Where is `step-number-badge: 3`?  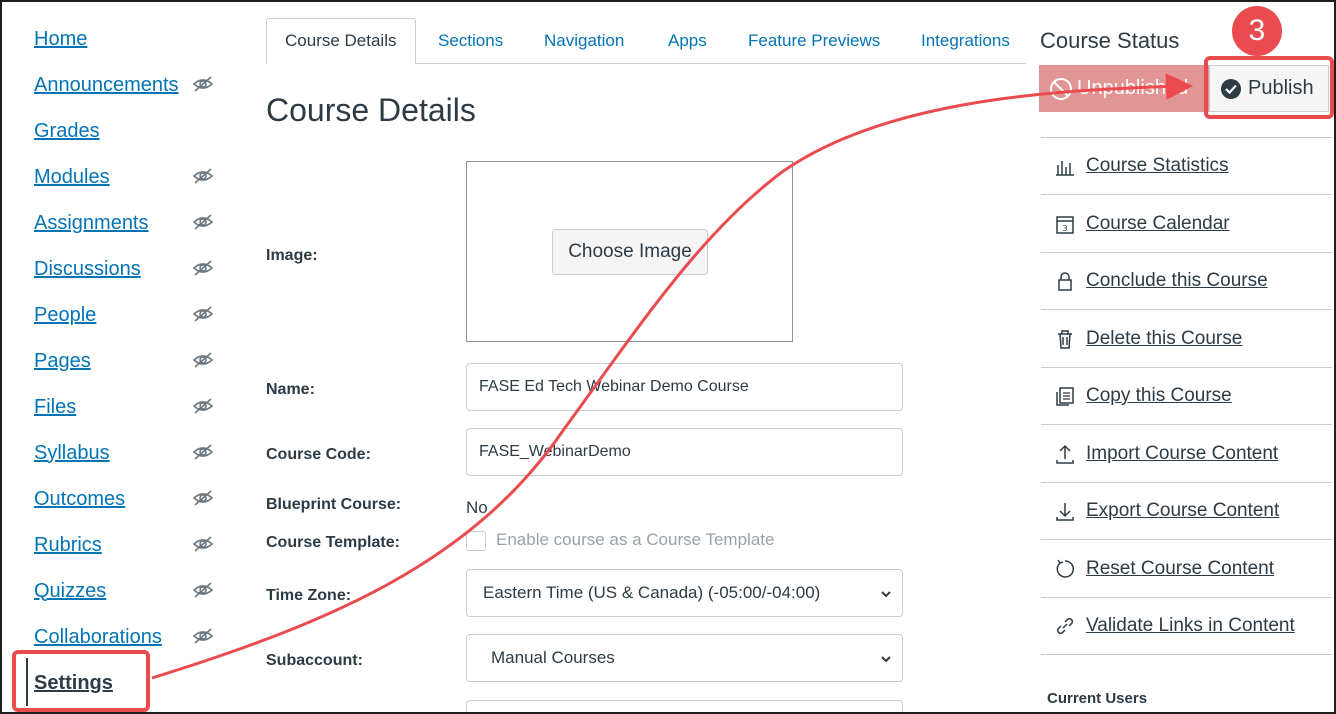
step-number-badge: 3 is located at coordinates (1257, 31).